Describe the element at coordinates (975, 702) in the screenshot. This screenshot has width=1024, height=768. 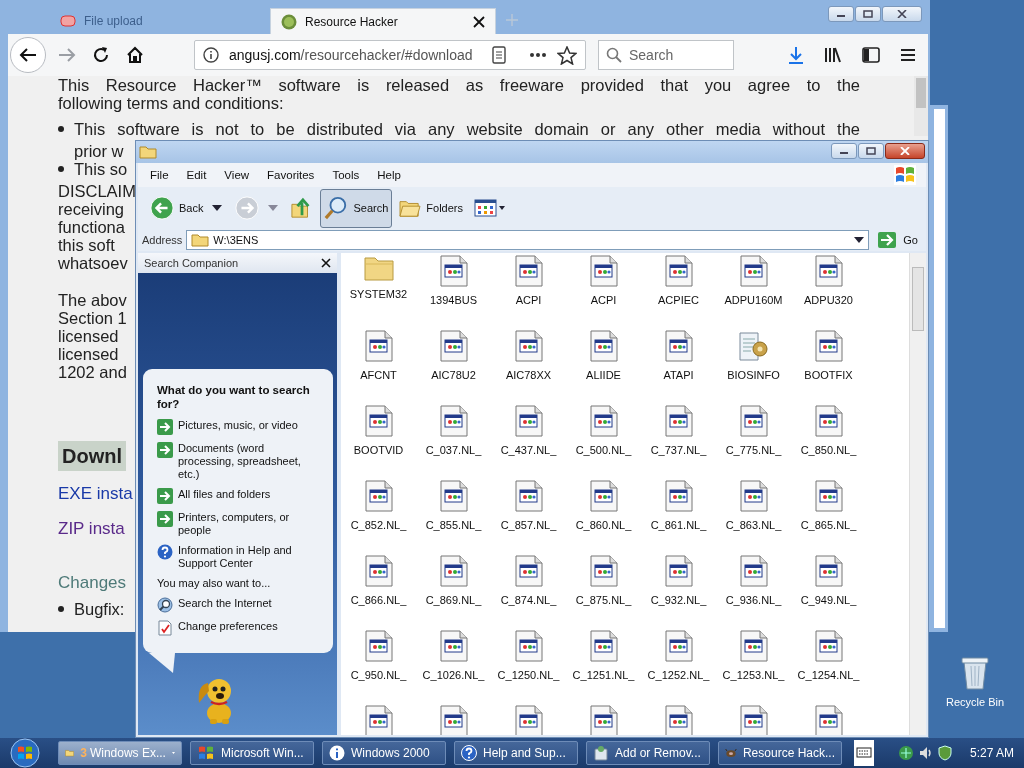
I see `desktop-icon-label: Recycle Bin` at that location.